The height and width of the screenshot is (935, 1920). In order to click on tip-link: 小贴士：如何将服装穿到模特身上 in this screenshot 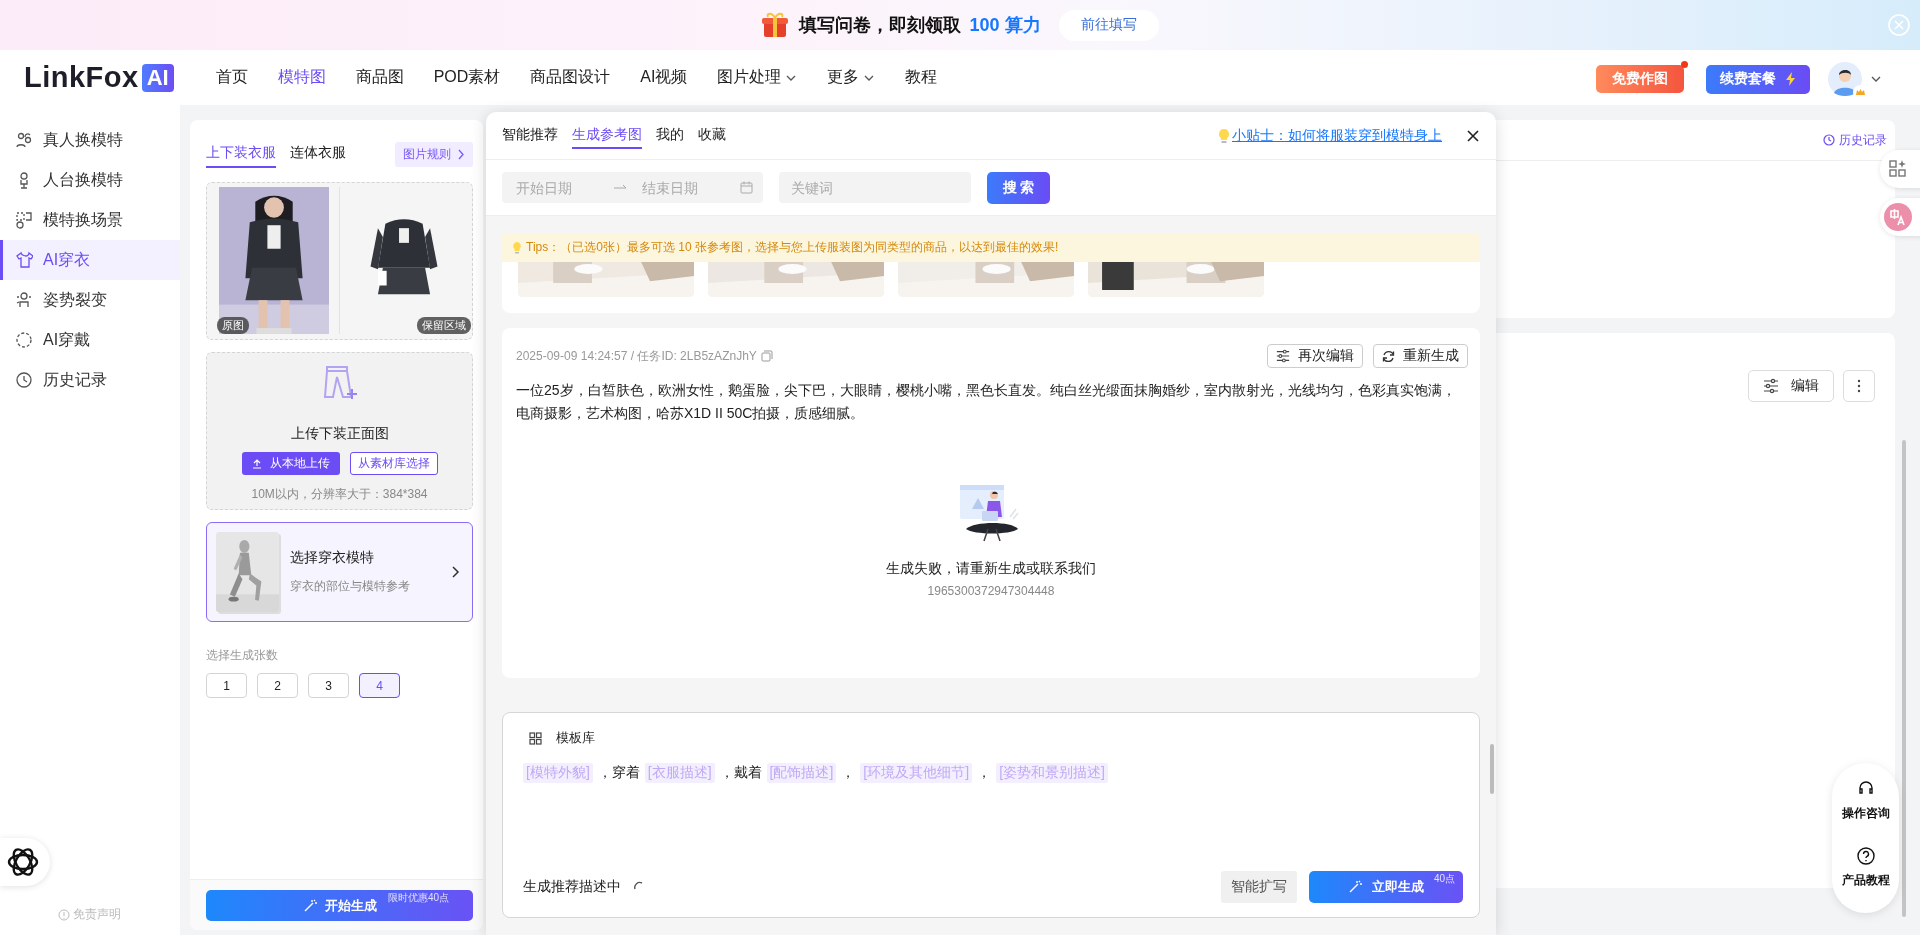, I will do `click(1330, 135)`.